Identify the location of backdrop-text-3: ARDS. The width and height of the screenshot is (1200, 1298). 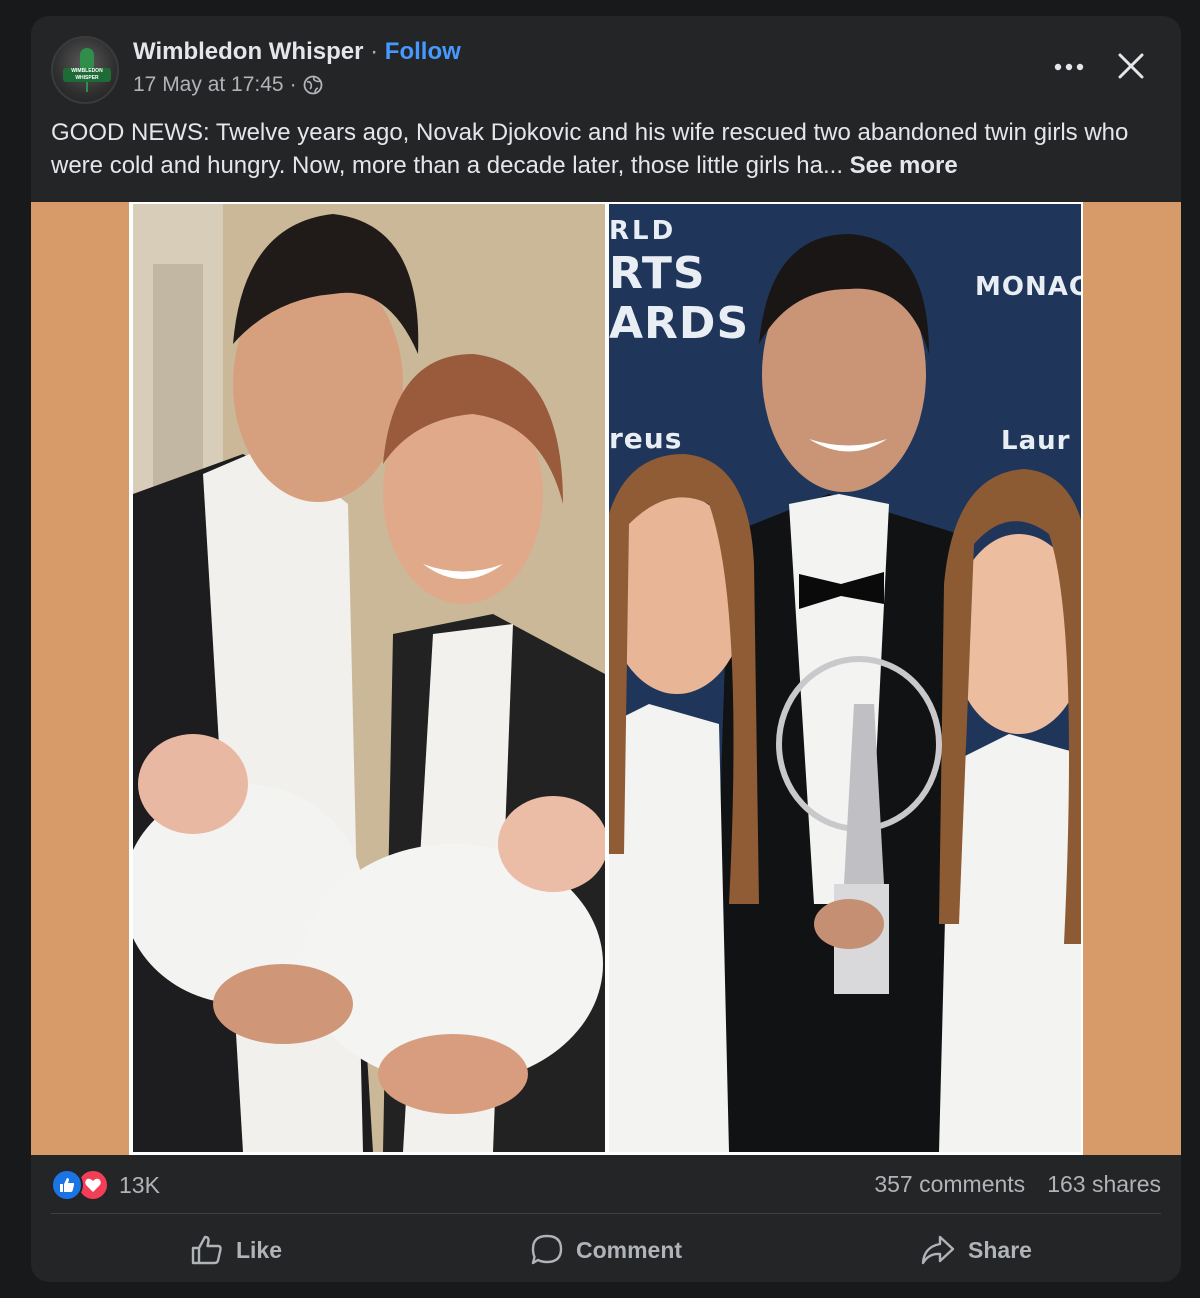
(679, 323).